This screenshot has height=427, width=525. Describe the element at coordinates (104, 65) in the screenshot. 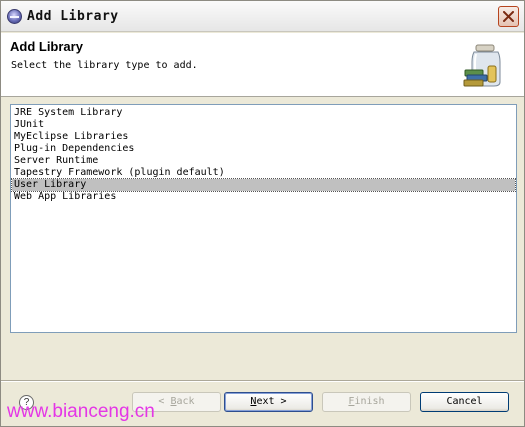

I see `wizard-description: Select the library type to add.` at that location.